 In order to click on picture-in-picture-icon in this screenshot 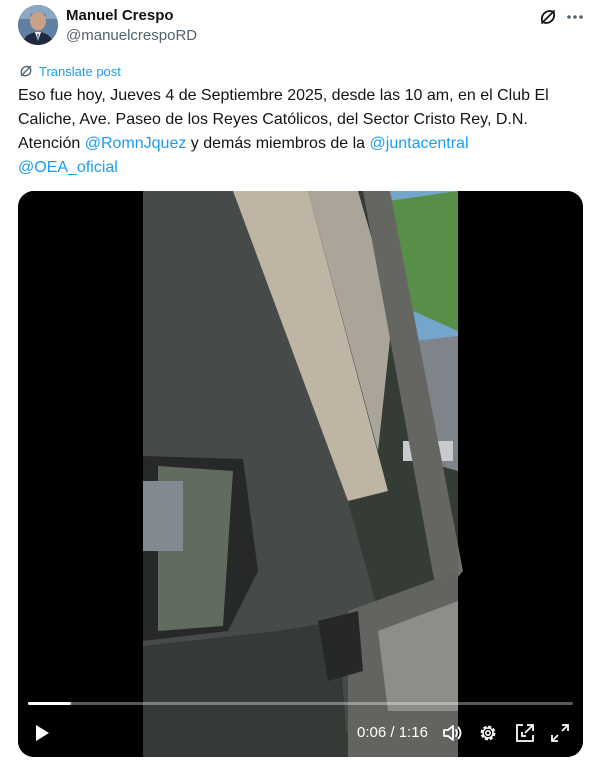, I will do `click(525, 733)`.